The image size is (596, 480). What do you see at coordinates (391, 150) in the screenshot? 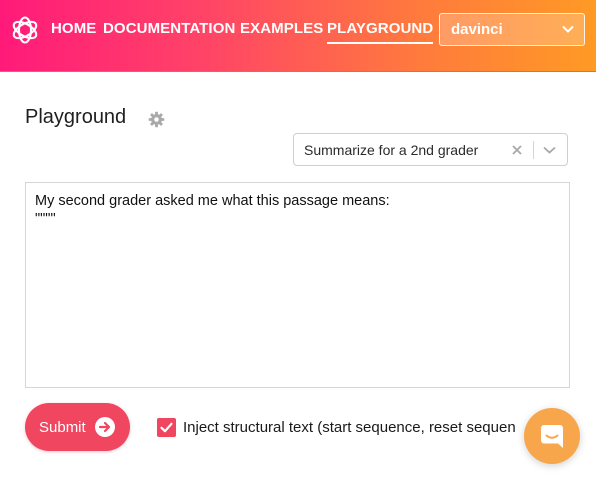
I see `preset-select-value: Summarize for a 2nd grader` at bounding box center [391, 150].